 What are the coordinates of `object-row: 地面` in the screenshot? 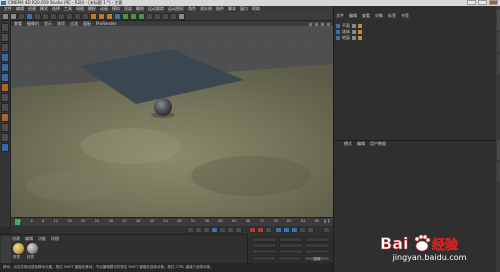 It's located at (365, 37).